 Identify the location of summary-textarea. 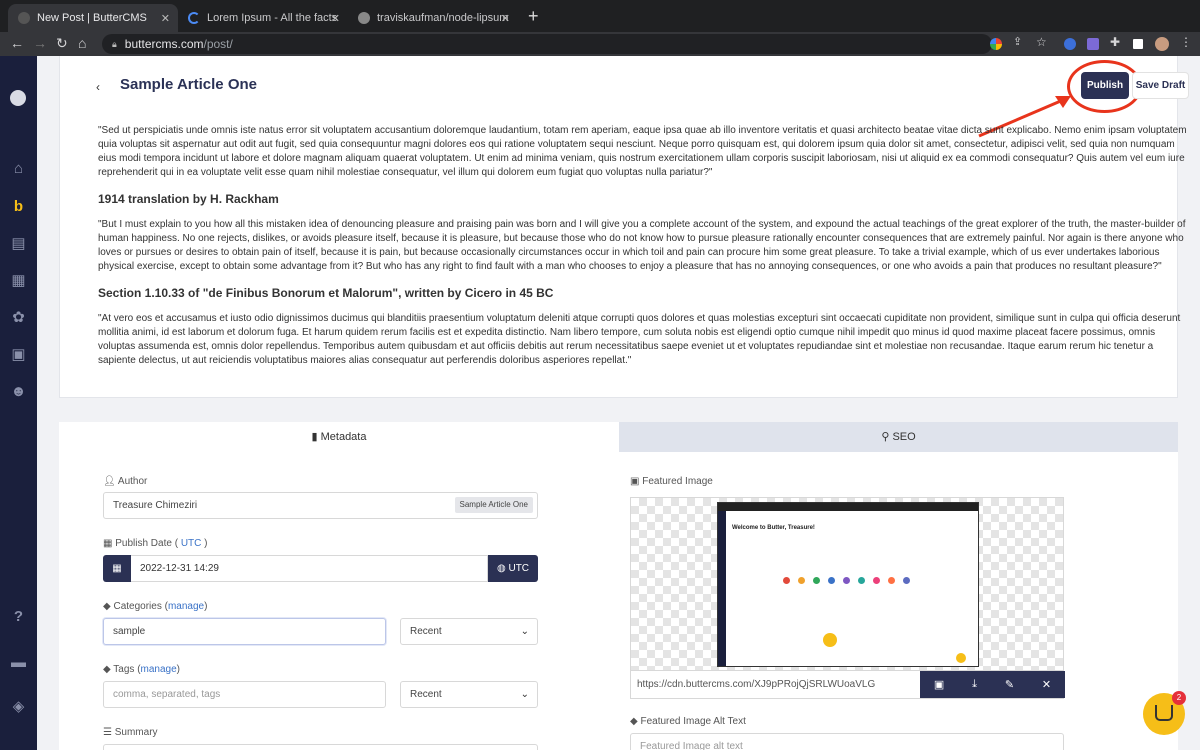
(320, 747).